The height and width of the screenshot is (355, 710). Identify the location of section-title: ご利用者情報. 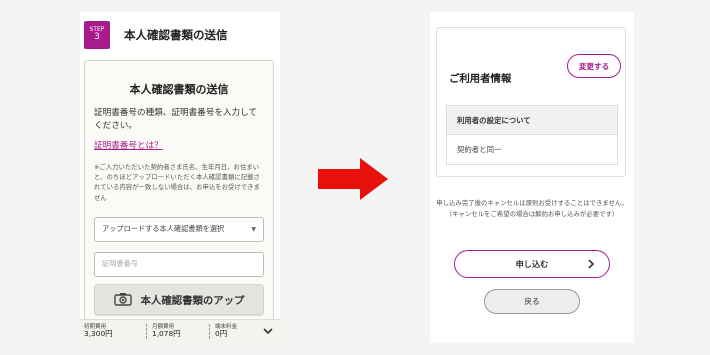
(480, 79).